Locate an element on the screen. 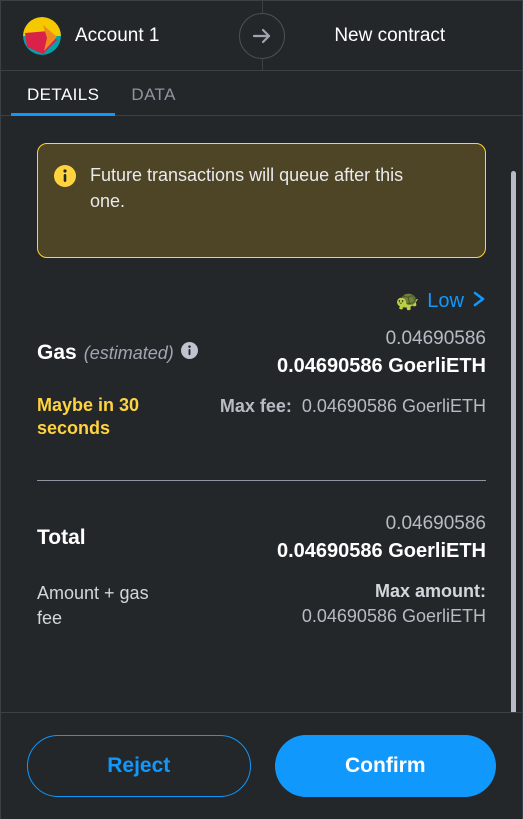 The height and width of the screenshot is (819, 523). scrollbar-thumb is located at coordinates (513, 441).